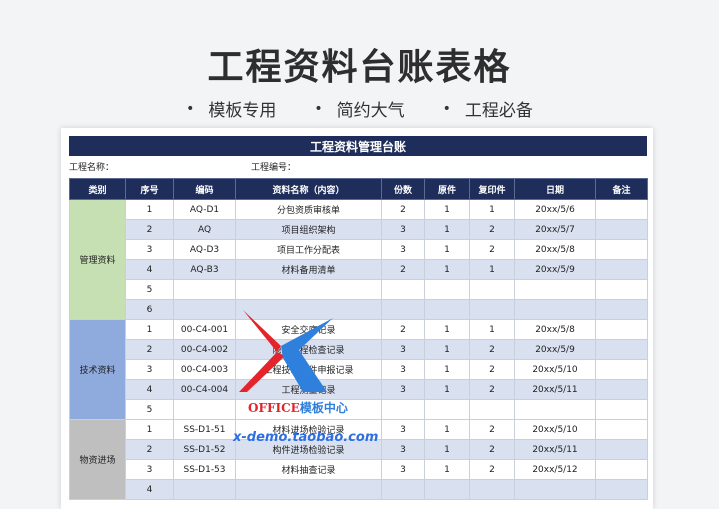  I want to click on watermark-brand-en: OFFICE, so click(274, 408).